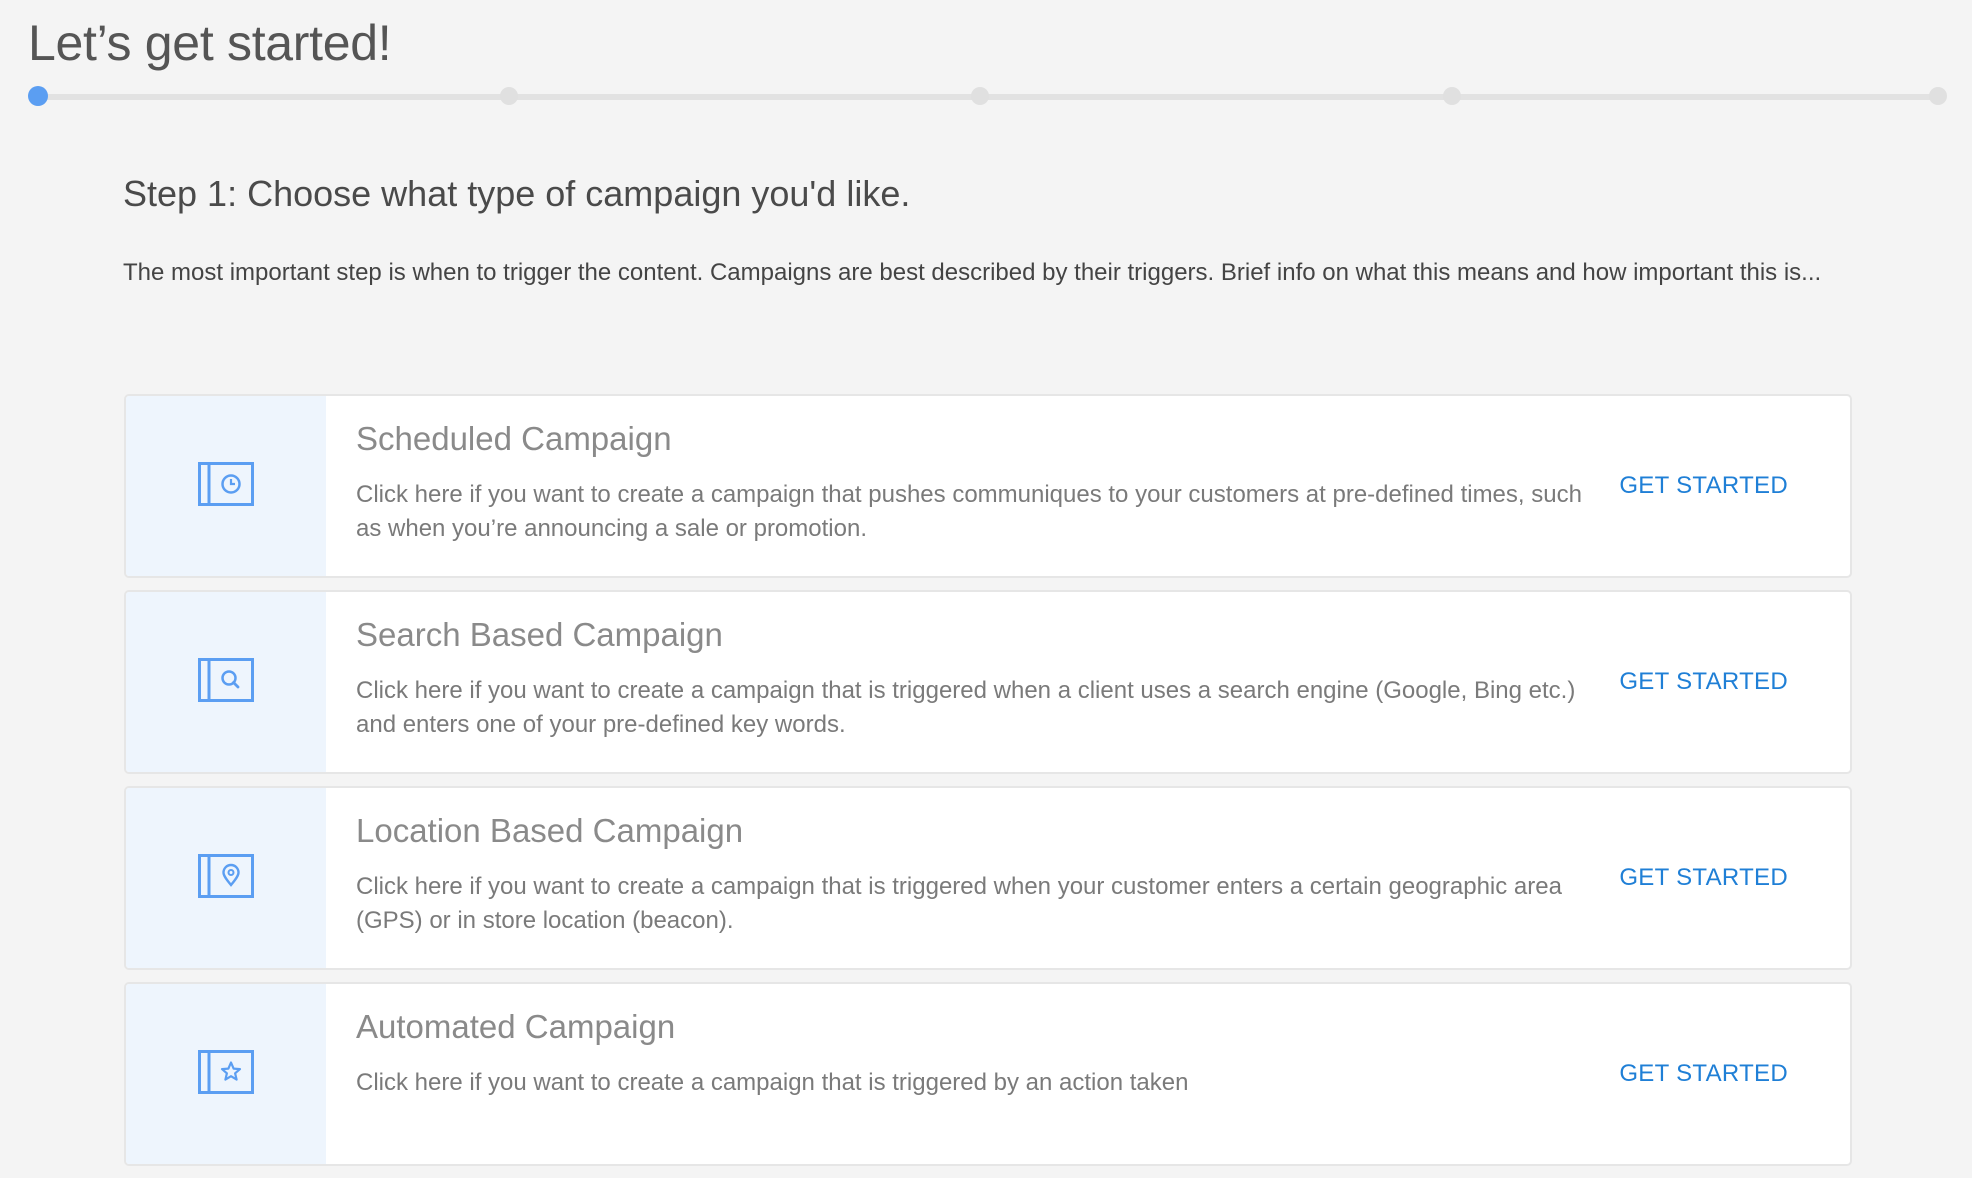 This screenshot has width=1972, height=1178. I want to click on get-started-button-automated: GET STARTED, so click(1703, 1074).